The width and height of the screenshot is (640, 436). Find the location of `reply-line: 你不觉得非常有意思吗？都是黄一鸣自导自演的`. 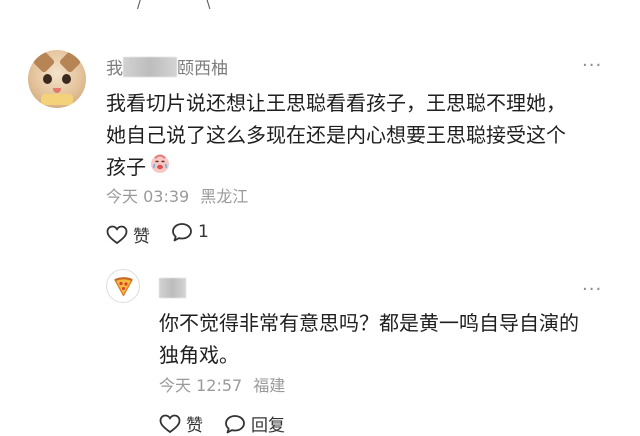

reply-line: 你不觉得非常有意思吗？都是黄一鸣自导自演的 is located at coordinates (369, 323).